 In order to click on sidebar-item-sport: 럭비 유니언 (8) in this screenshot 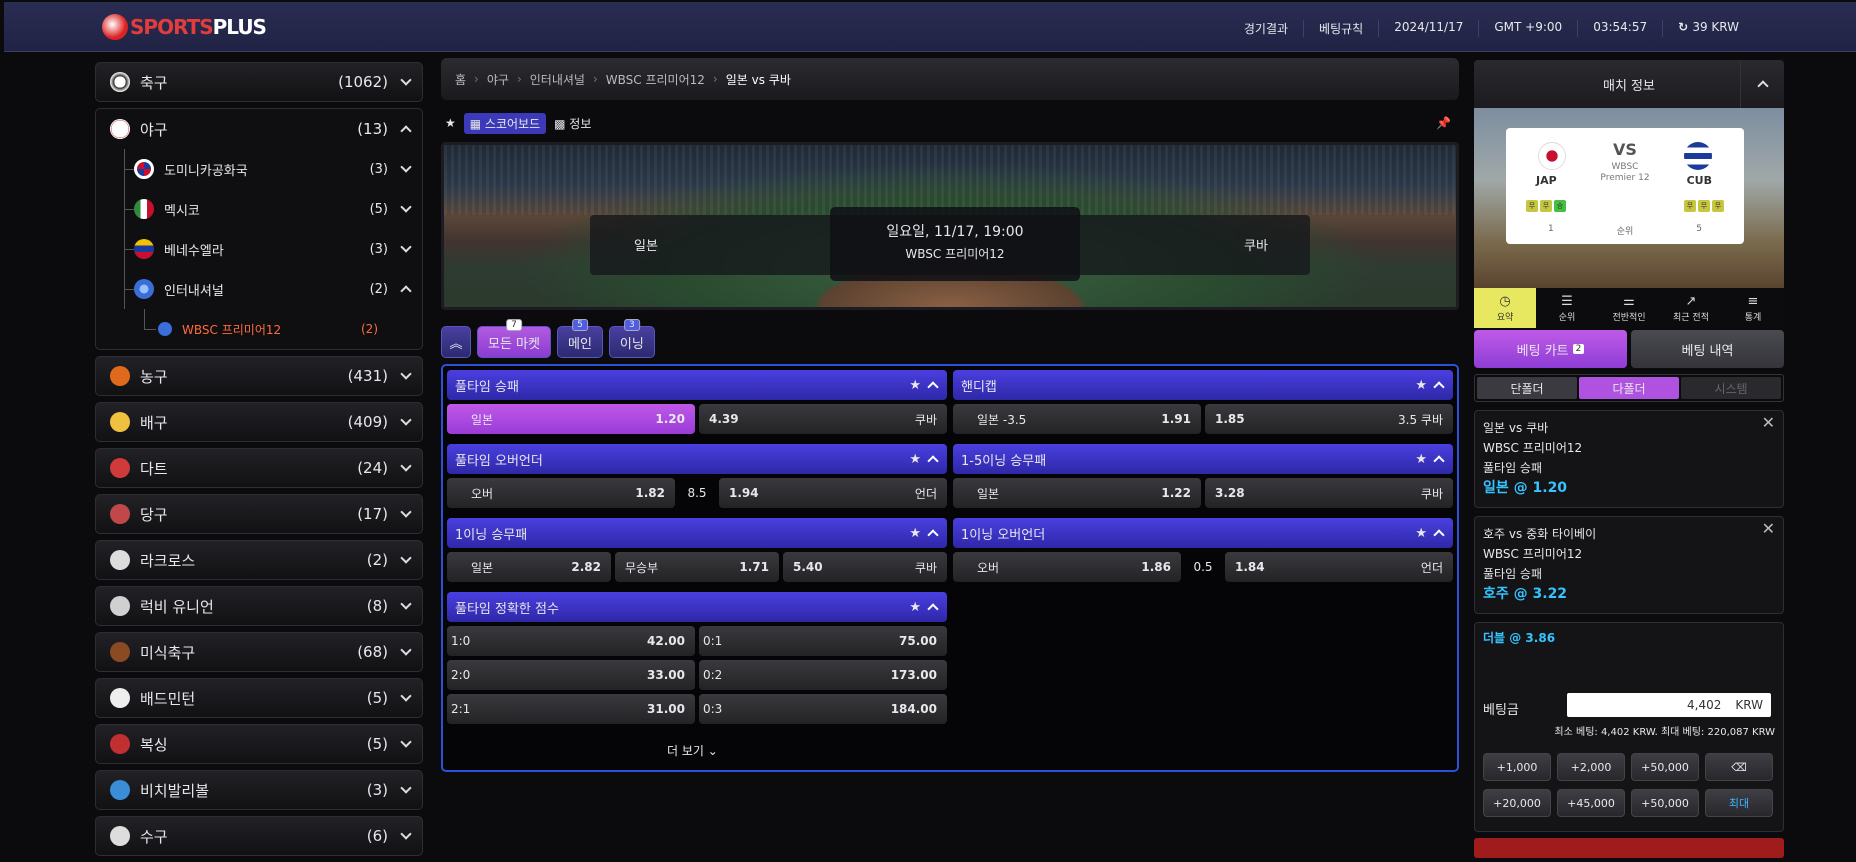, I will do `click(259, 606)`.